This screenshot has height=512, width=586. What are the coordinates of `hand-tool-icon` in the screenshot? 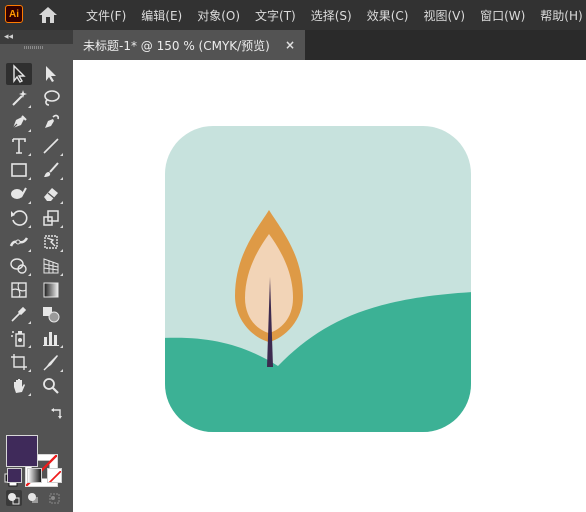 It's located at (19, 386).